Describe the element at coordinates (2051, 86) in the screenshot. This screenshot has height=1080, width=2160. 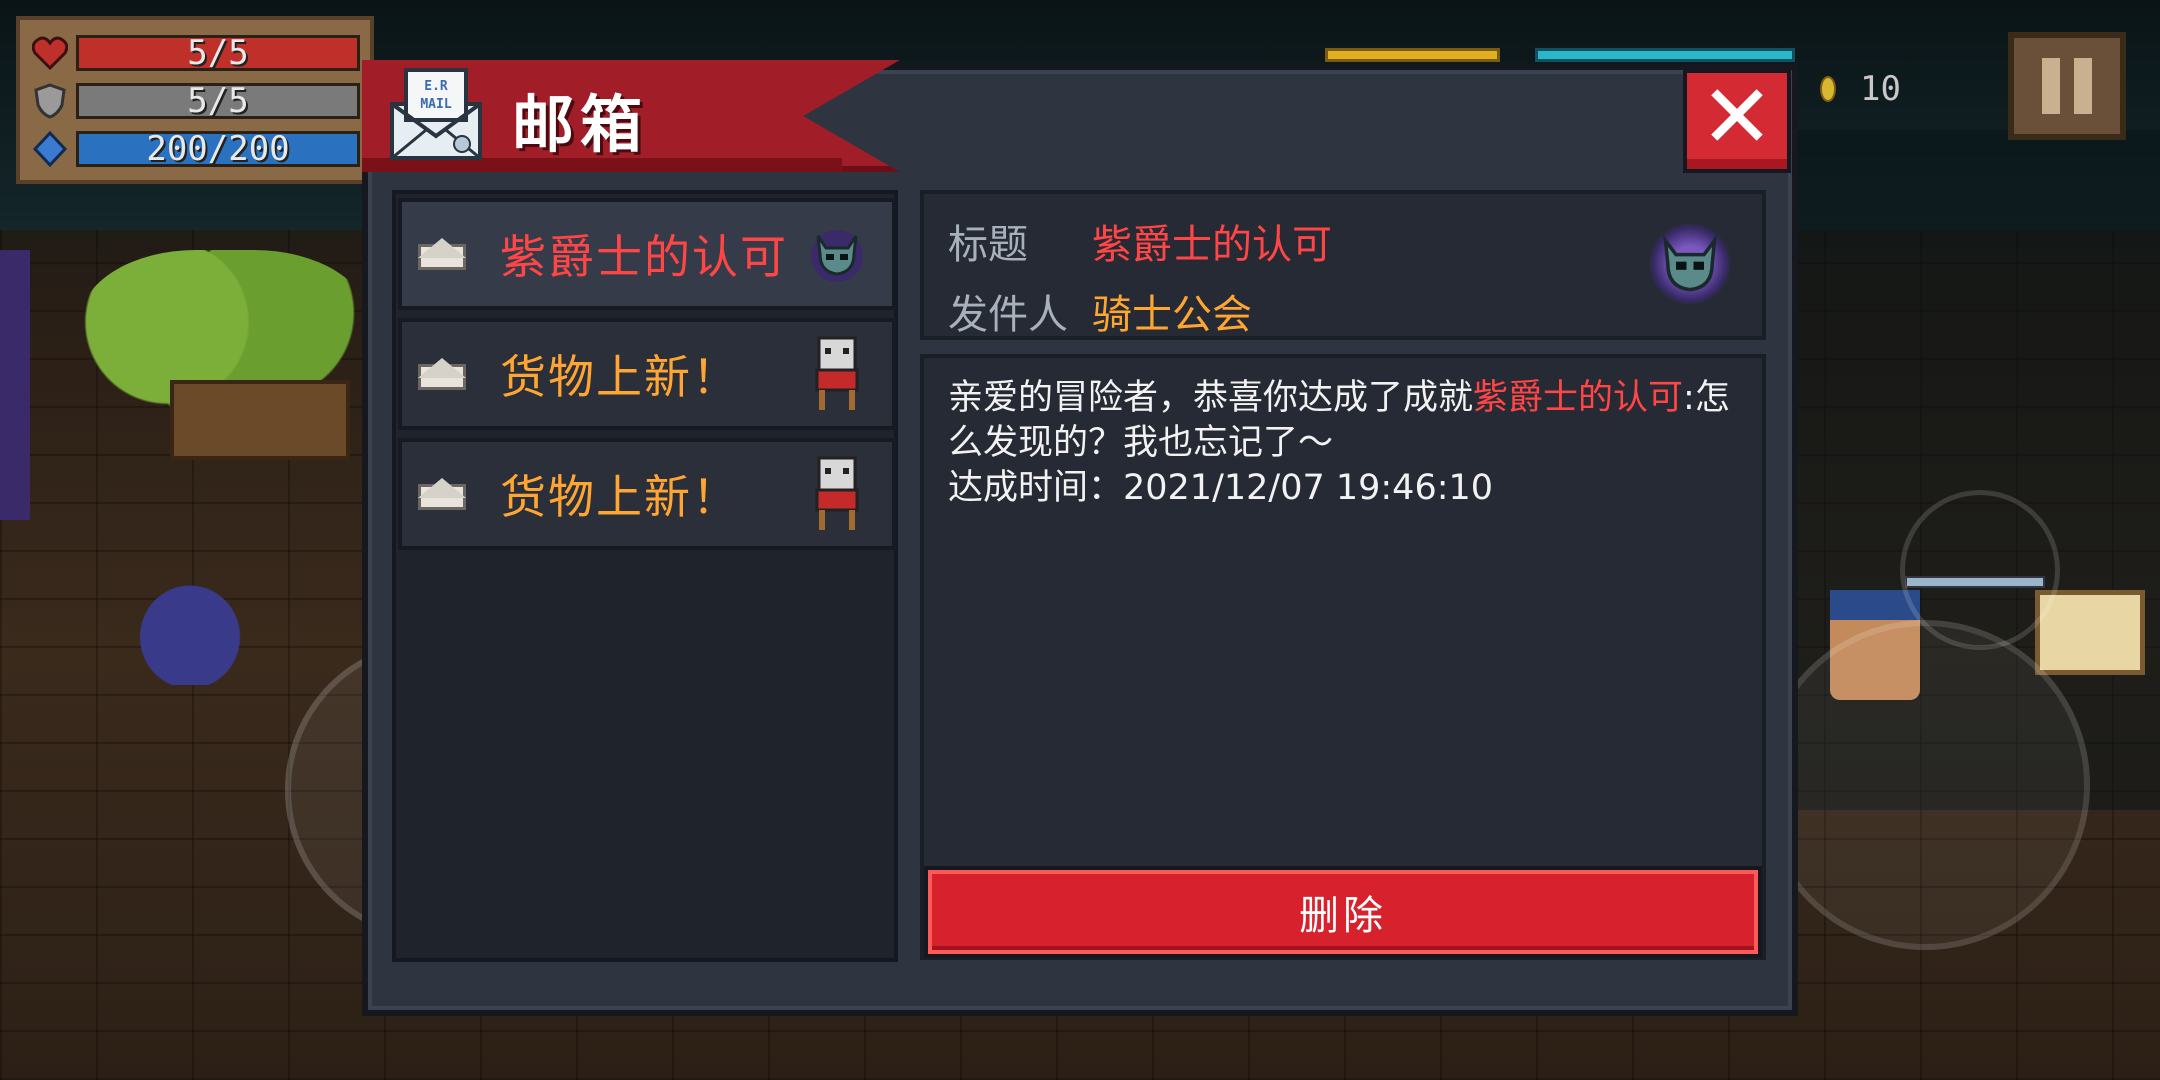
I see `pause-icon-bar-left` at that location.